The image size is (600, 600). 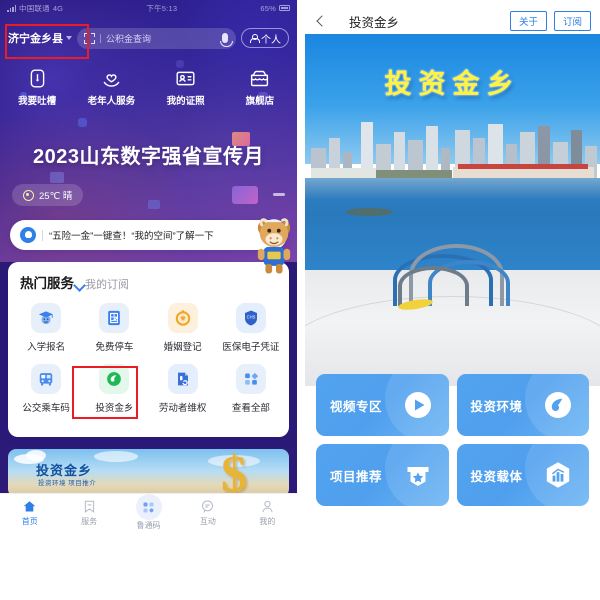 What do you see at coordinates (279, 194) in the screenshot?
I see `carousel-indicator` at bounding box center [279, 194].